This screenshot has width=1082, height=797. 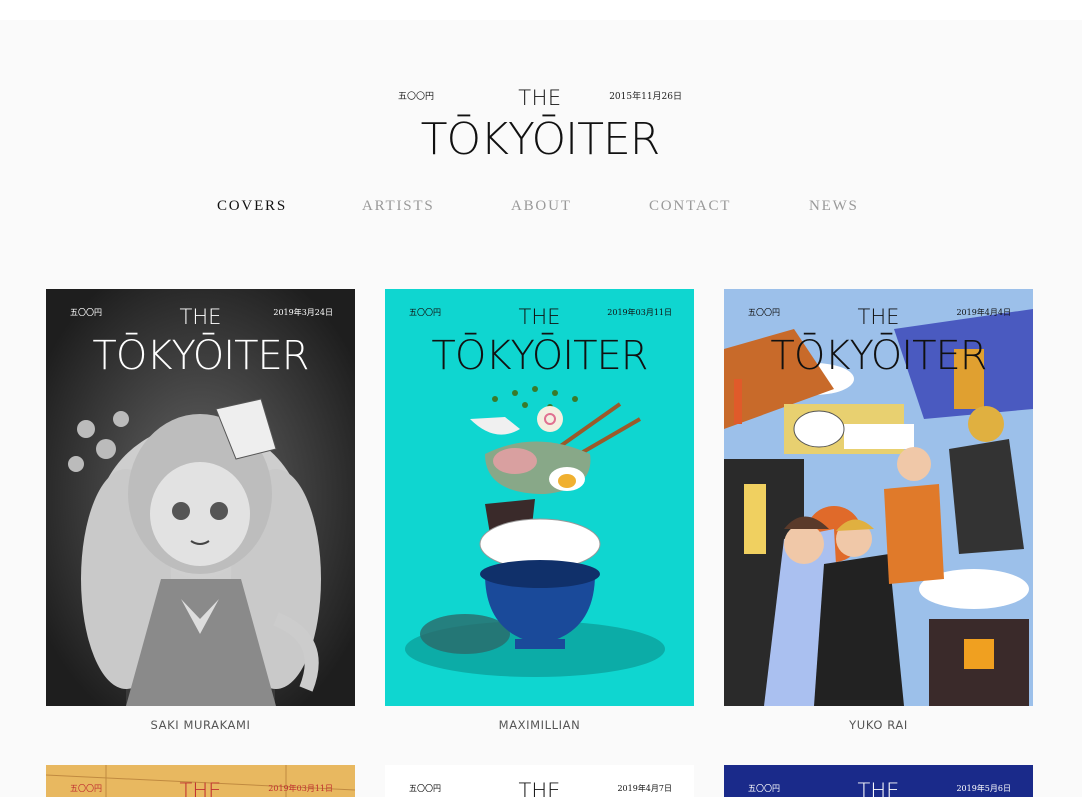 What do you see at coordinates (878, 497) in the screenshot?
I see `cover-card: 五〇〇円 2019年4月4日 THE TŌKYŌITER` at bounding box center [878, 497].